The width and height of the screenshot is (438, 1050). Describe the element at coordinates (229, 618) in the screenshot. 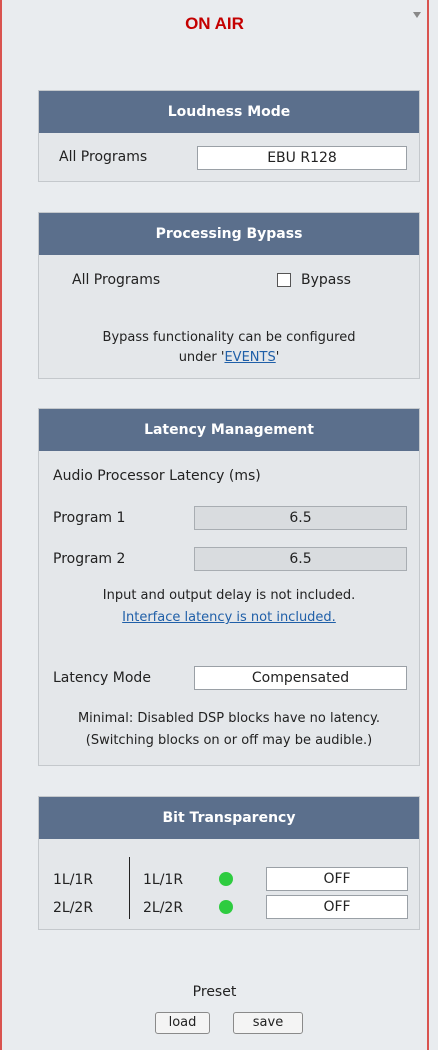

I see `interface-latency-link: Interface latency is not included.` at that location.